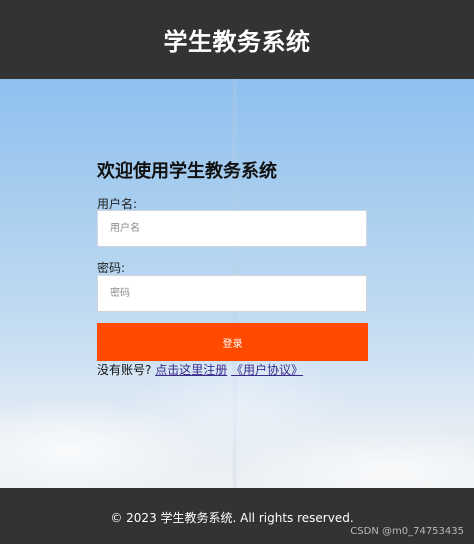 This screenshot has width=474, height=544. I want to click on password-label: 密码:, so click(111, 268).